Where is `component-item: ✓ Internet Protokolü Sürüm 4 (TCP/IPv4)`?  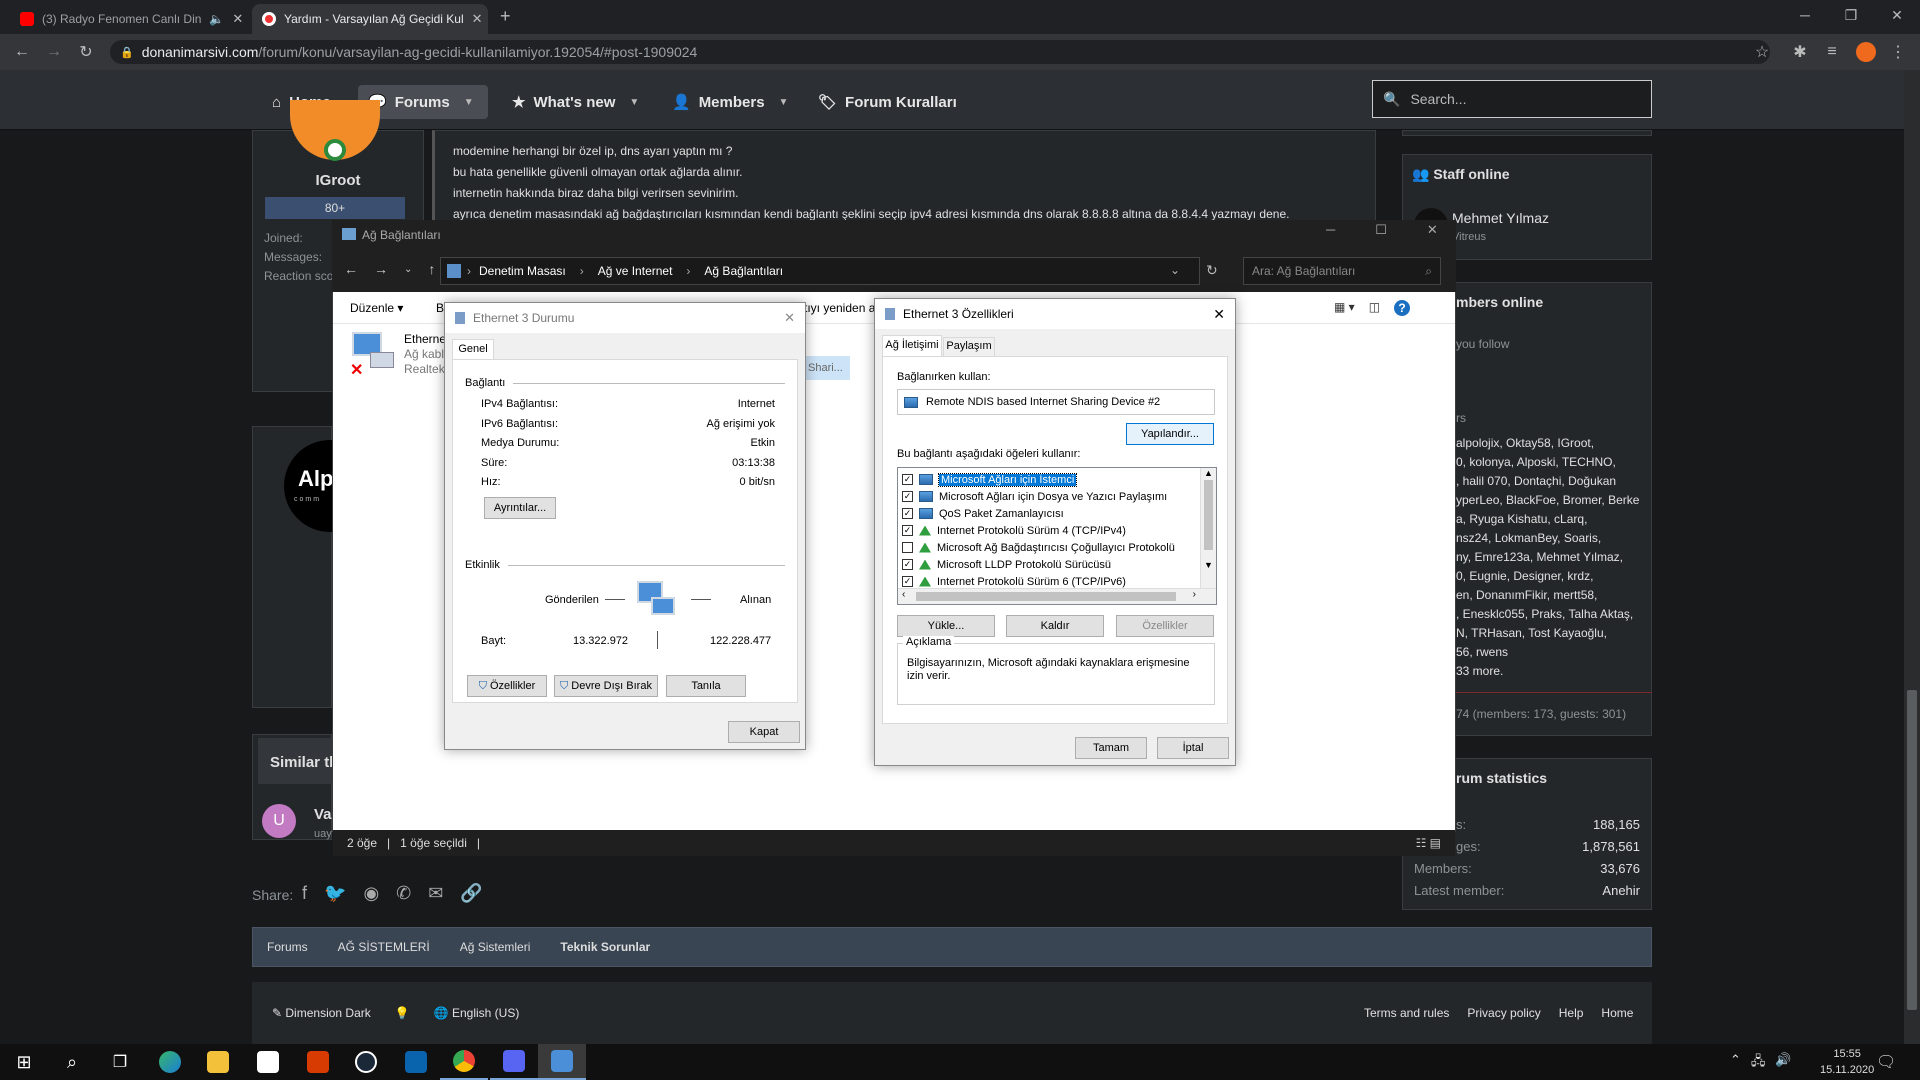
component-item: ✓ Internet Protokolü Sürüm 4 (TCP/IPv4) is located at coordinates (1050, 530).